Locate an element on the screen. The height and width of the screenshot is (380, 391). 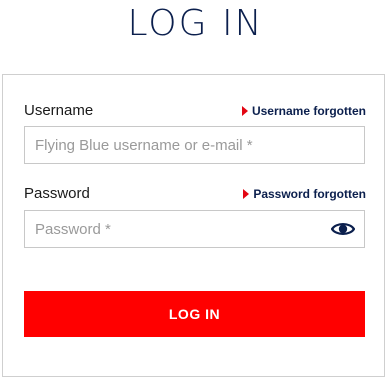
eye-icon is located at coordinates (343, 229).